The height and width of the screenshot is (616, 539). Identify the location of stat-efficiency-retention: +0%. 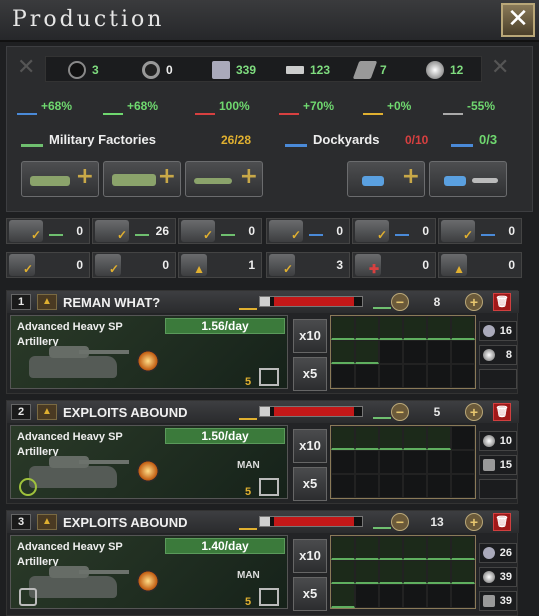
(387, 106).